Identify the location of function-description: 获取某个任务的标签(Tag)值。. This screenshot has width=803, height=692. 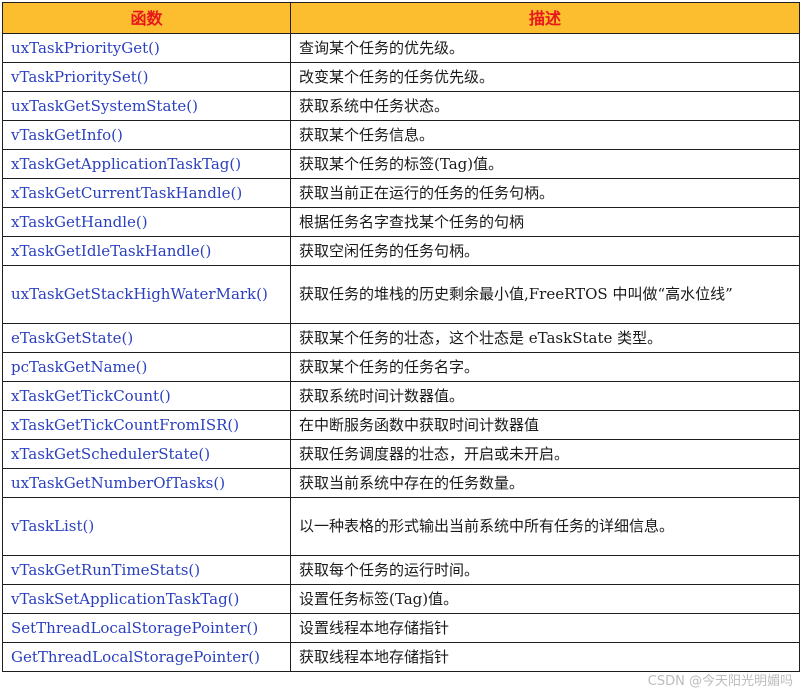
(545, 164).